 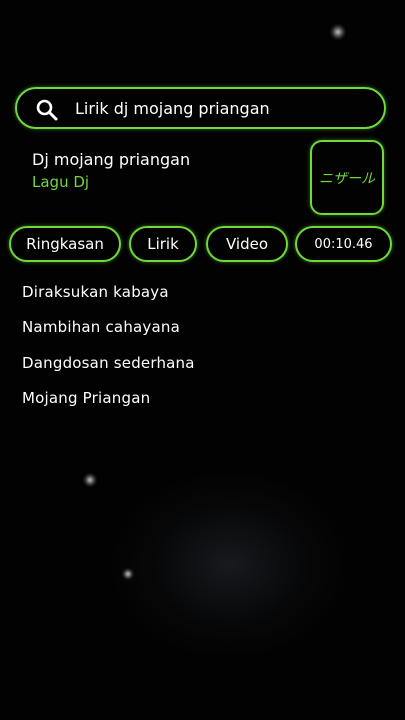 What do you see at coordinates (163, 244) in the screenshot?
I see `tab-lirik: Lirik` at bounding box center [163, 244].